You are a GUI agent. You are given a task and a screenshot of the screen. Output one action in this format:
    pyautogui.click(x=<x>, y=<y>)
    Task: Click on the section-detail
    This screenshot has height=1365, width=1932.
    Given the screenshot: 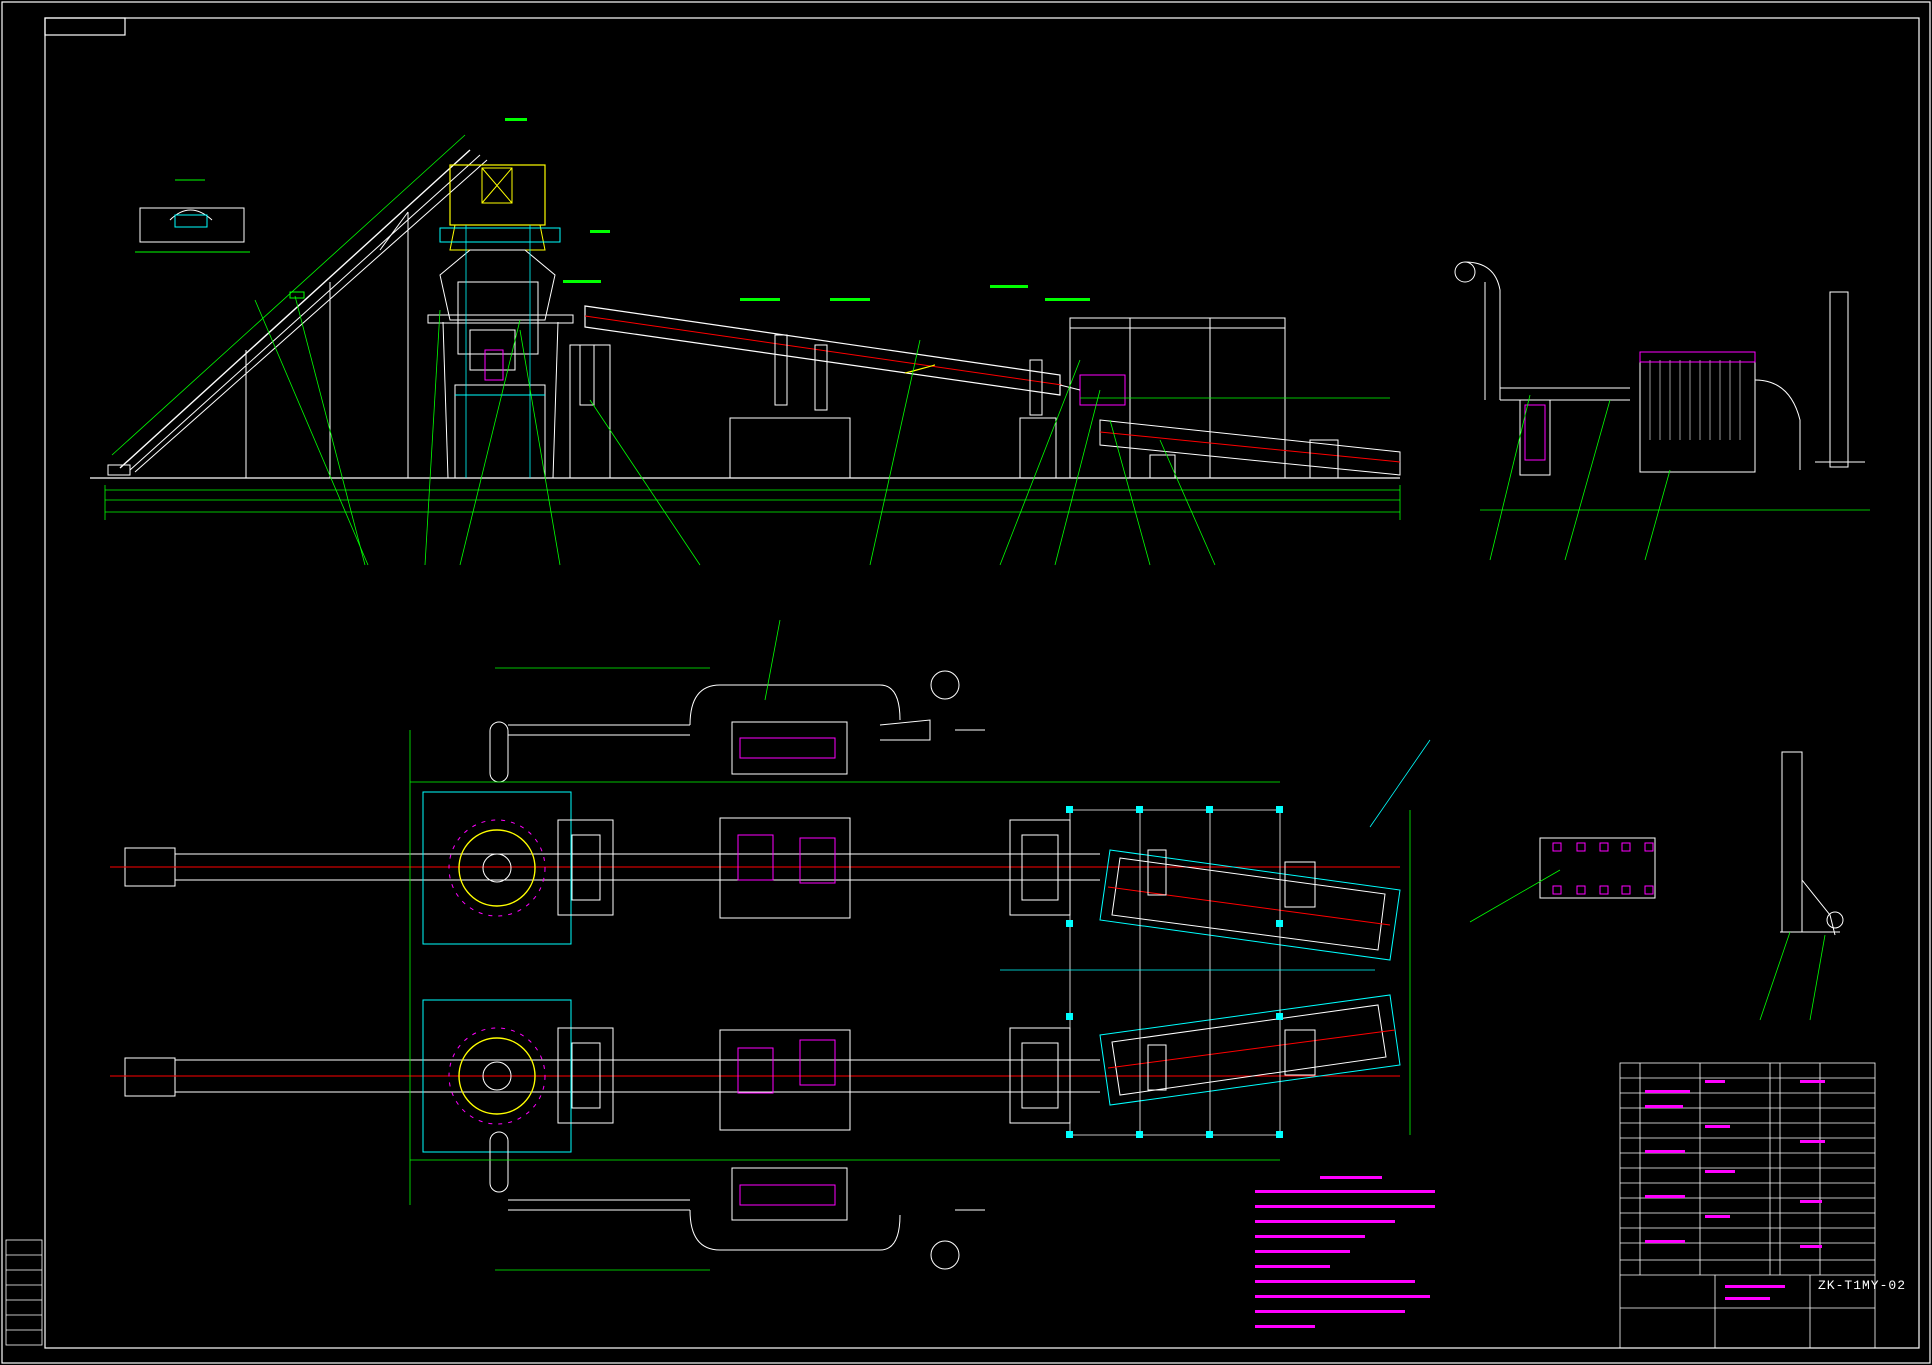 What is the action you would take?
    pyautogui.click(x=192, y=216)
    